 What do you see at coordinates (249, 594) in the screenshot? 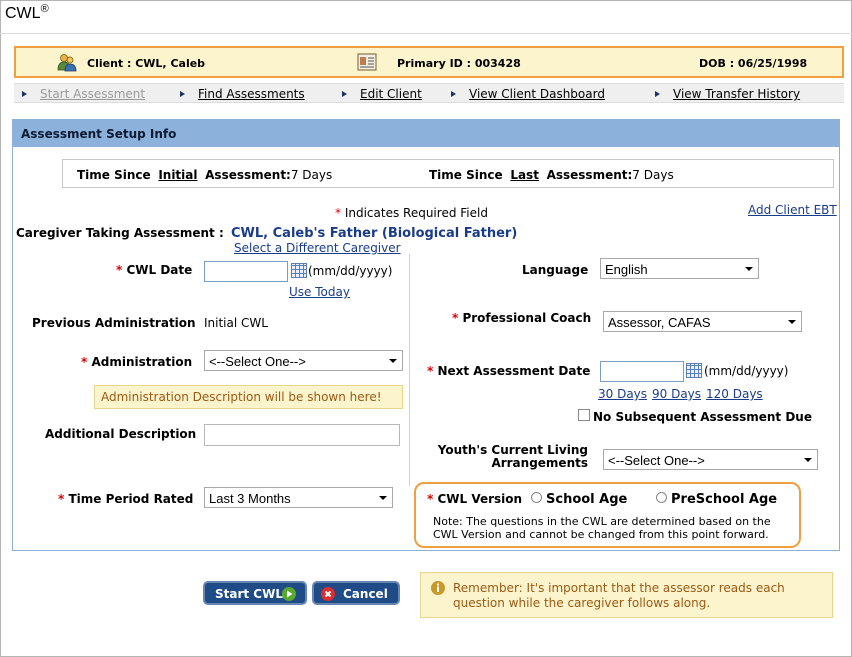
I see `start-cwl-label: Start CWL` at bounding box center [249, 594].